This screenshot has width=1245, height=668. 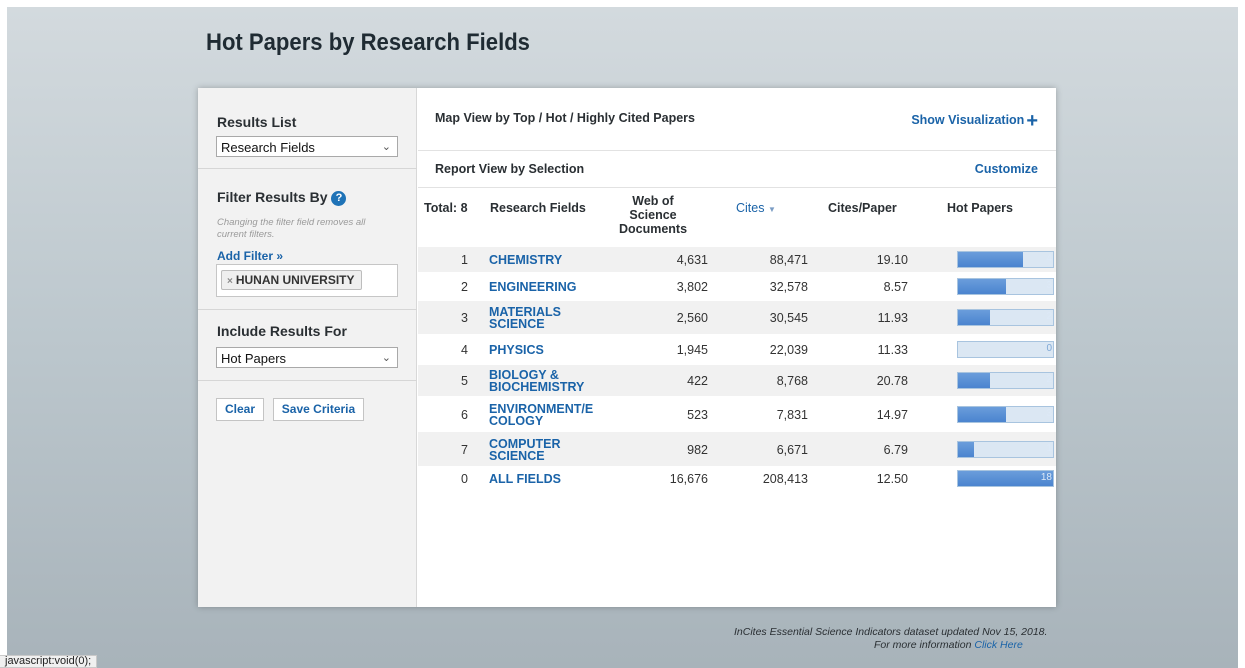 I want to click on row-rank: 2, so click(x=464, y=287).